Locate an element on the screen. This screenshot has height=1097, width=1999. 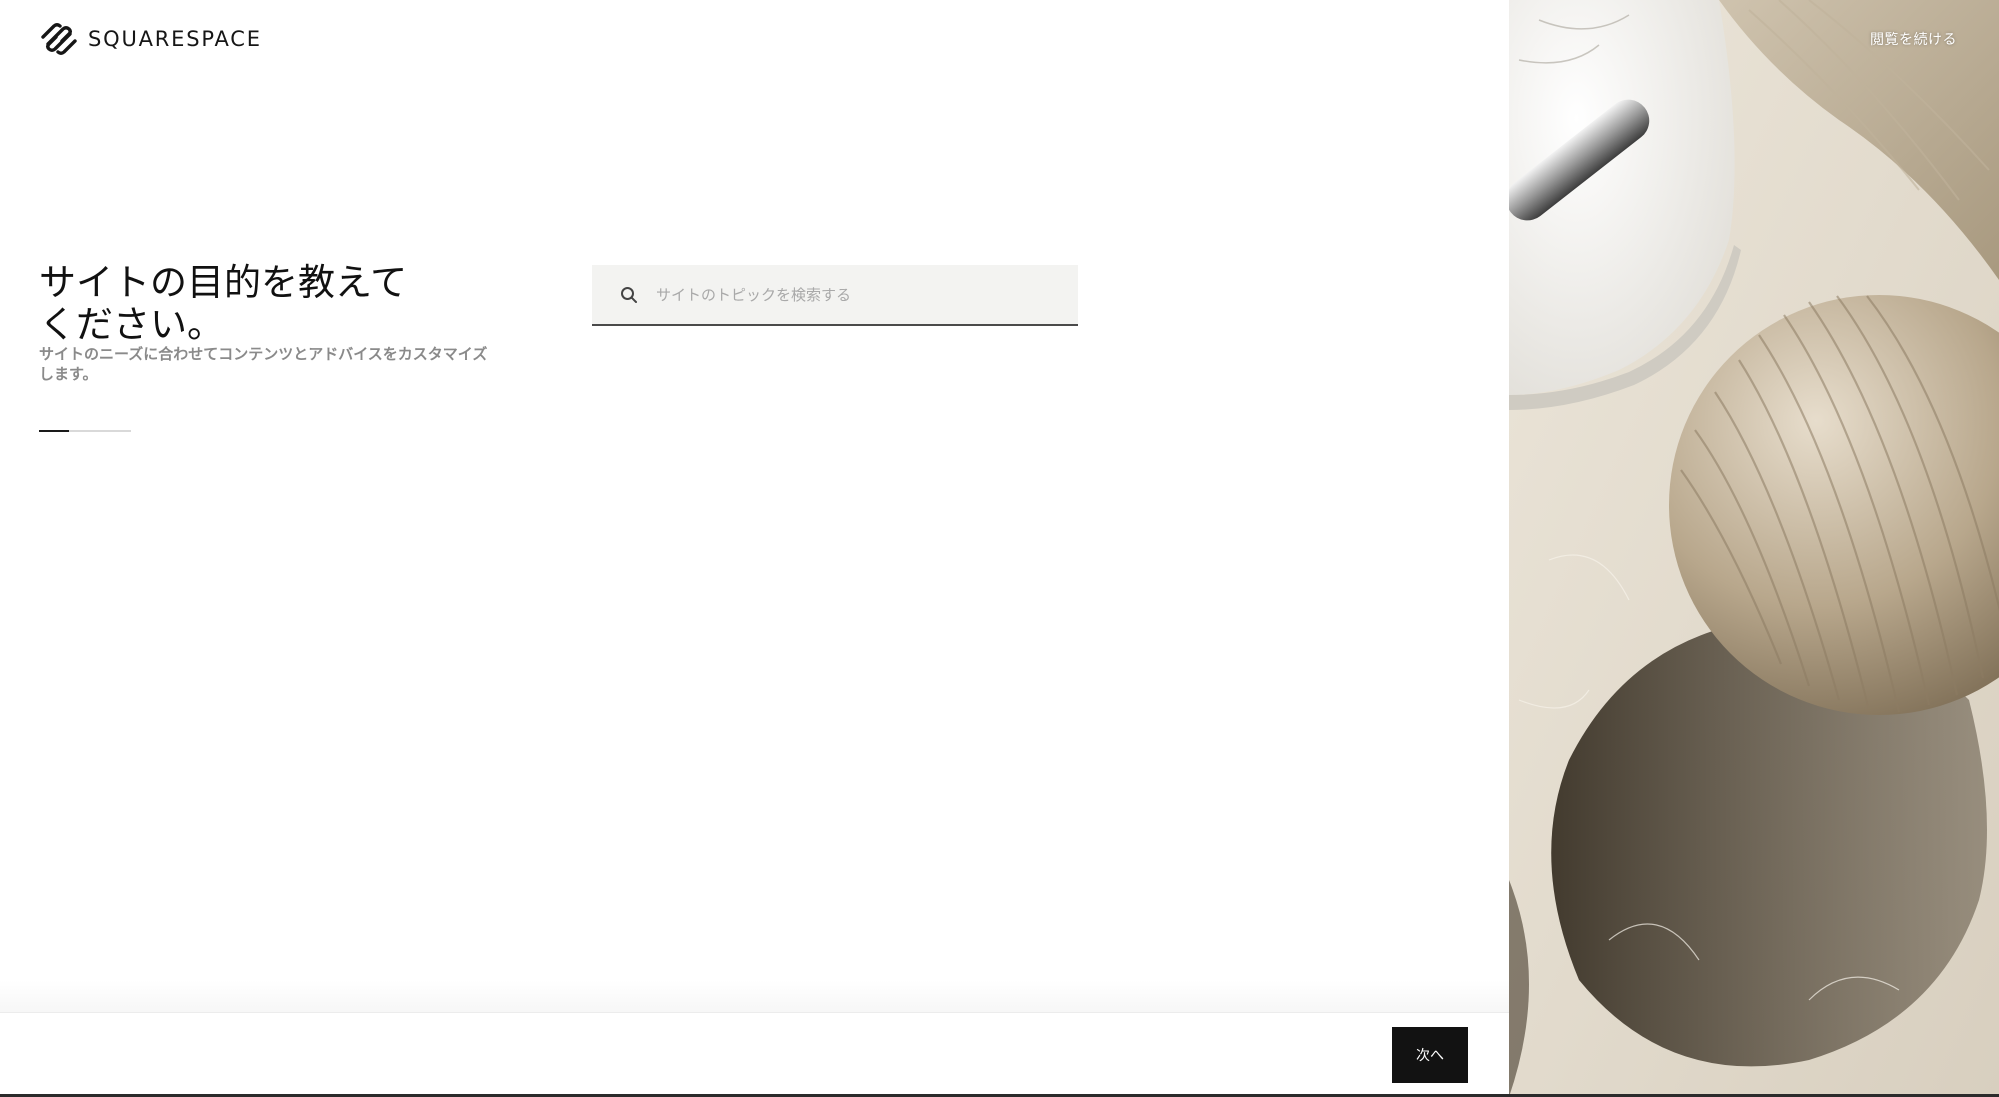
progress-fill is located at coordinates (54, 431).